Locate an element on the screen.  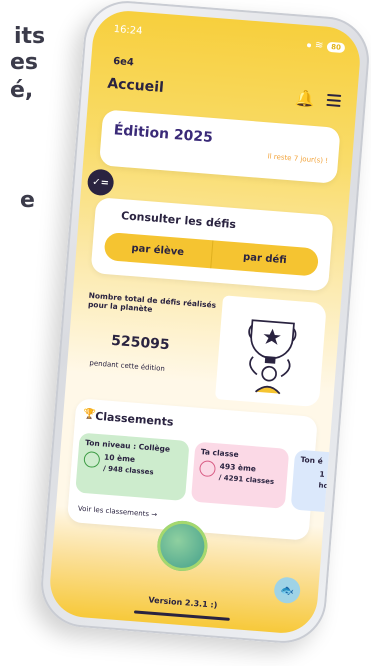
status-bar: 16:24 ≋ 80 is located at coordinates (229, 38).